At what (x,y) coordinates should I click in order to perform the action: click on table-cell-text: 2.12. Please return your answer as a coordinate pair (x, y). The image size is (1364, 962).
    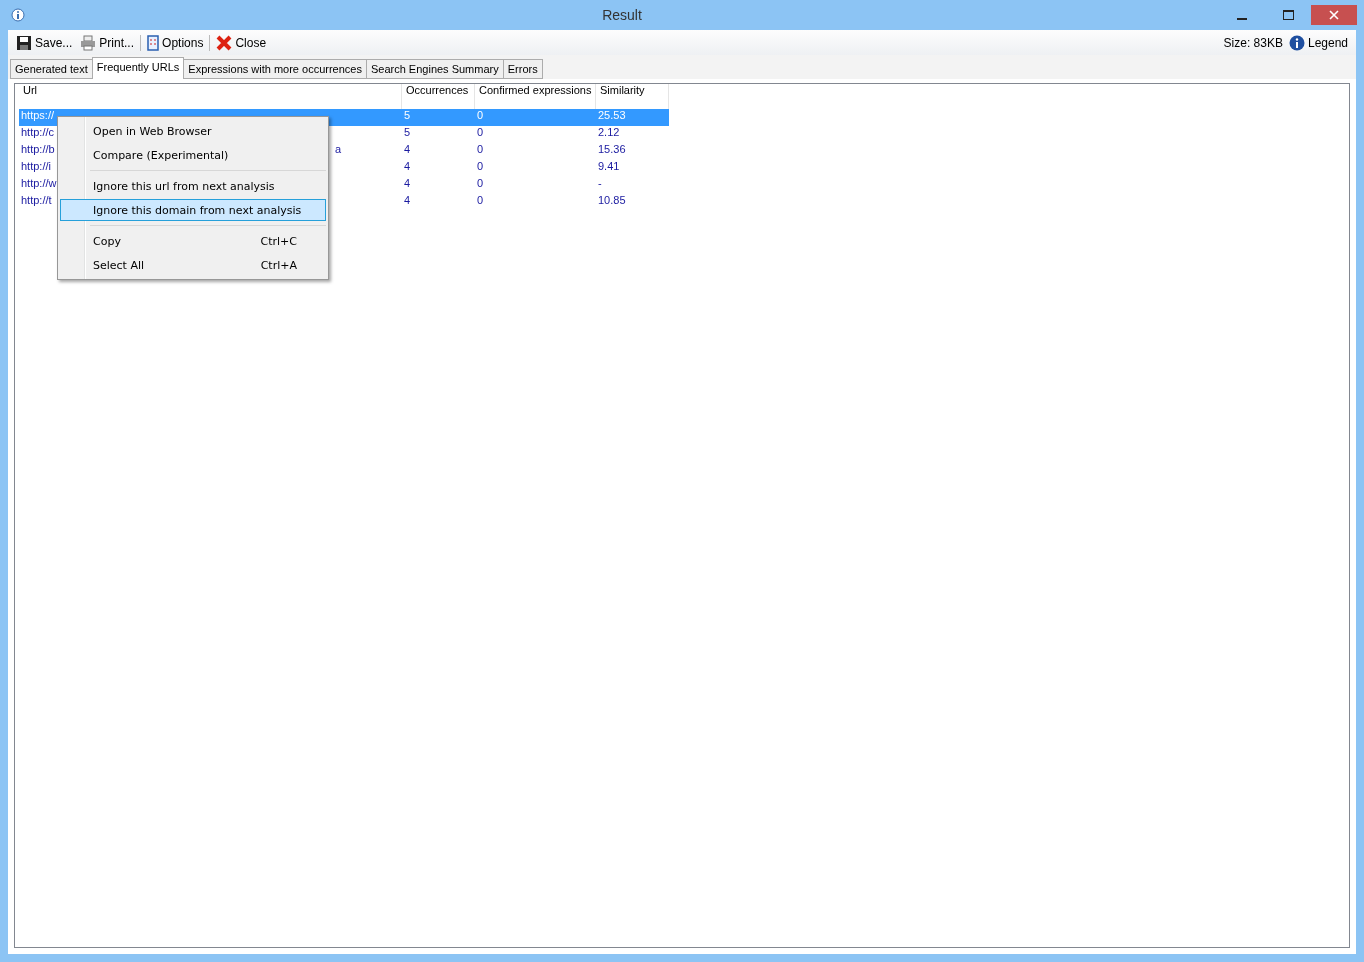
    Looking at the image, I should click on (609, 133).